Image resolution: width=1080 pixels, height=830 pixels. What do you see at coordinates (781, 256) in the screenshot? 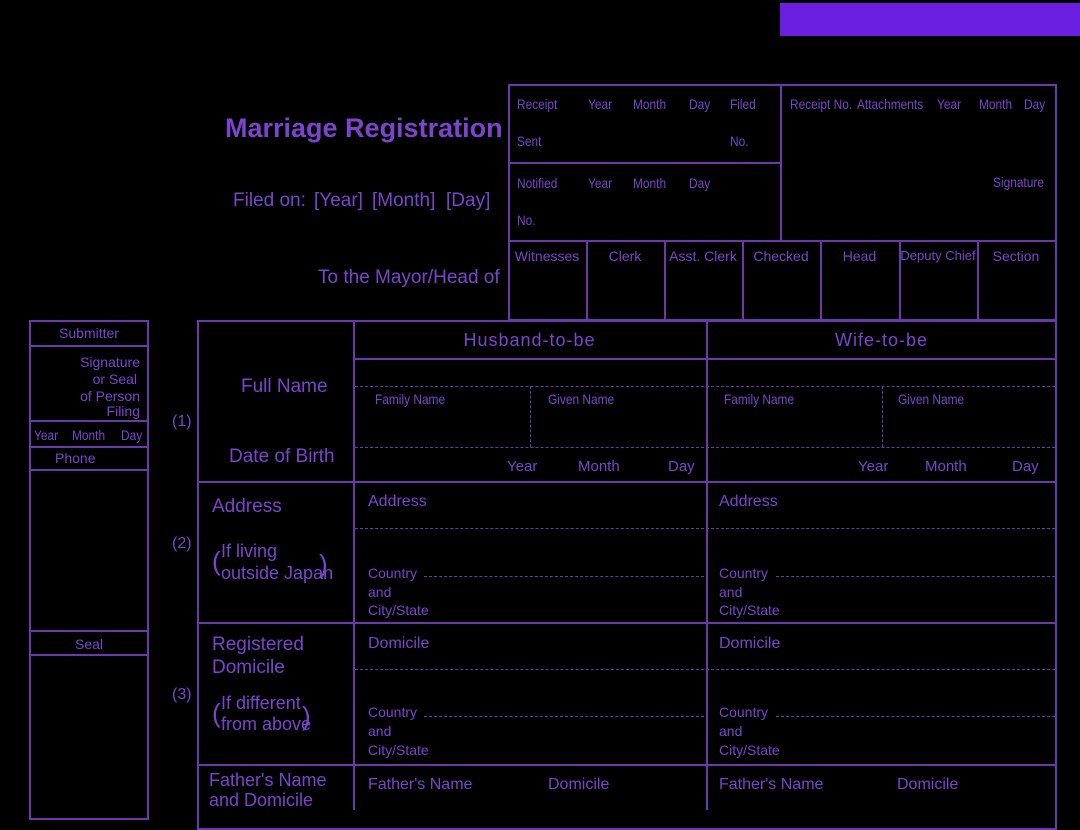
I see `staff-checked: Checked` at bounding box center [781, 256].